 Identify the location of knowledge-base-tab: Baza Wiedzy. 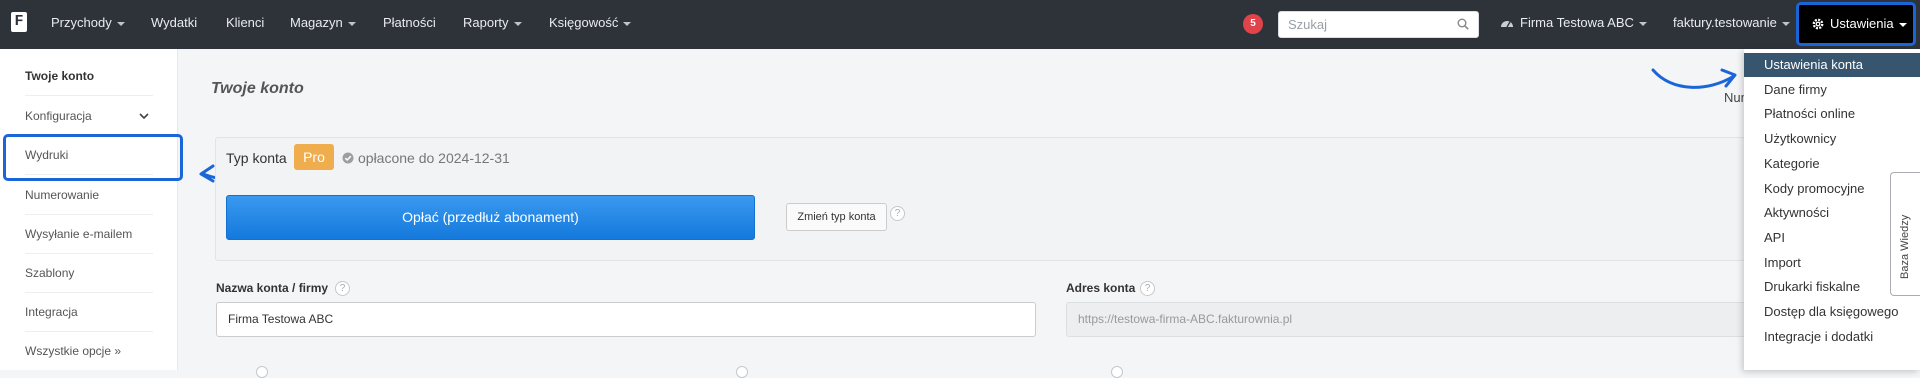
(1905, 234).